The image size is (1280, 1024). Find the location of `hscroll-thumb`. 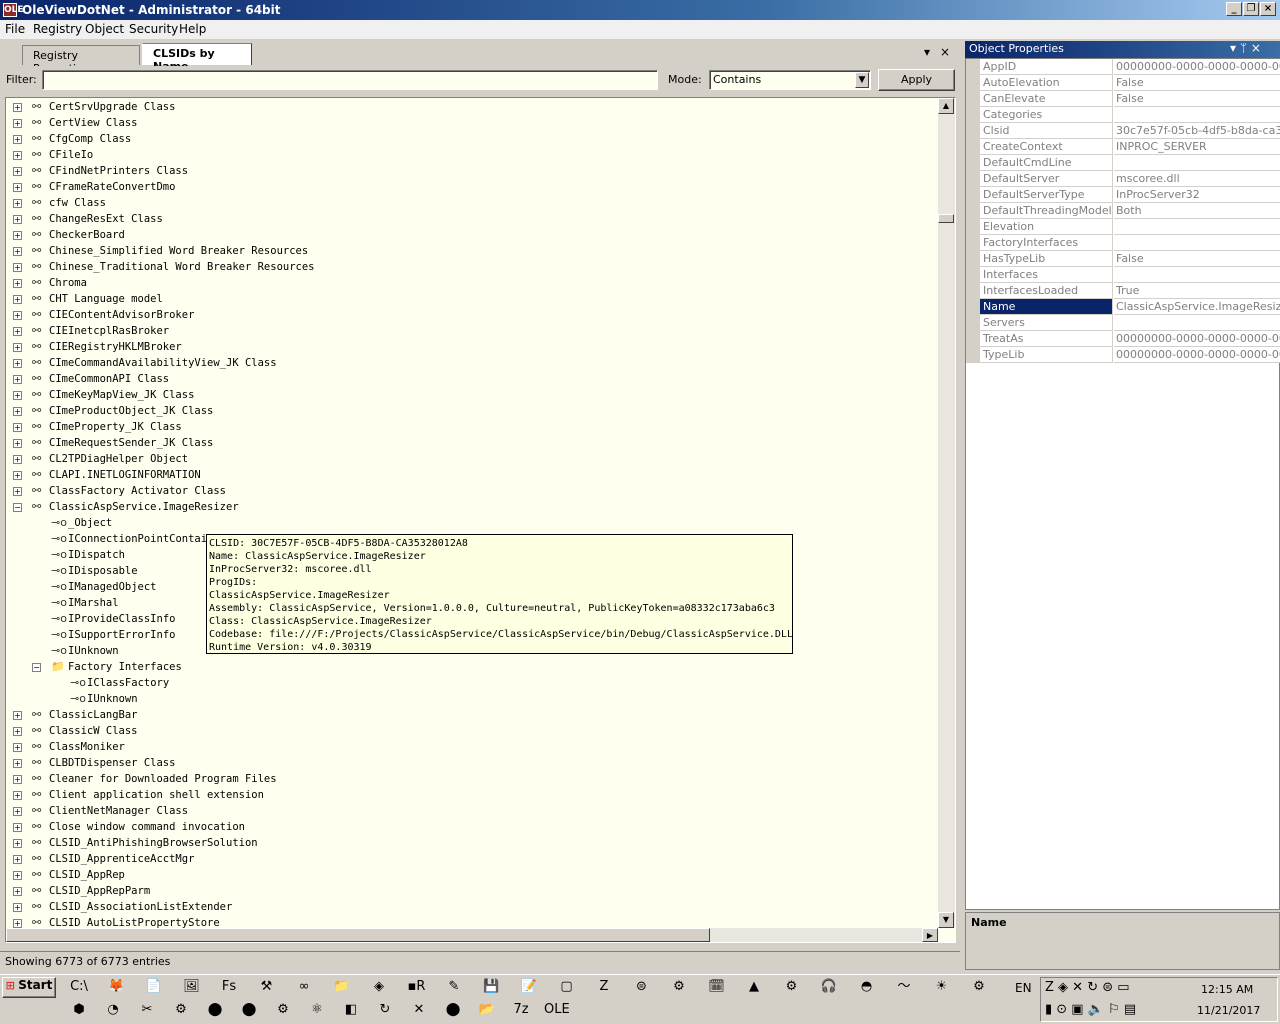

hscroll-thumb is located at coordinates (358, 935).